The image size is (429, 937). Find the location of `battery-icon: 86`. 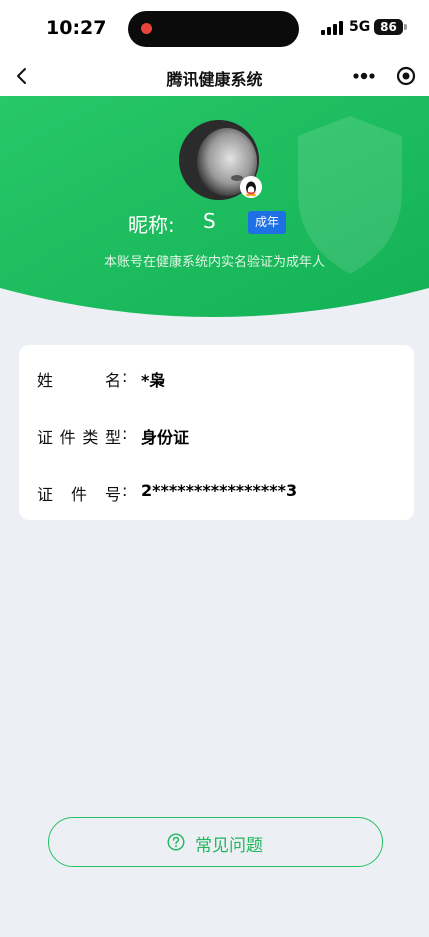

battery-icon: 86 is located at coordinates (388, 27).